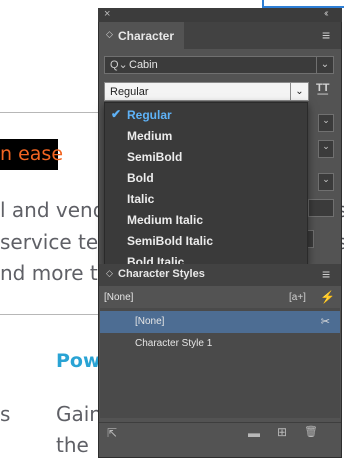  I want to click on collapse-icon: ‹‹, so click(326, 13).